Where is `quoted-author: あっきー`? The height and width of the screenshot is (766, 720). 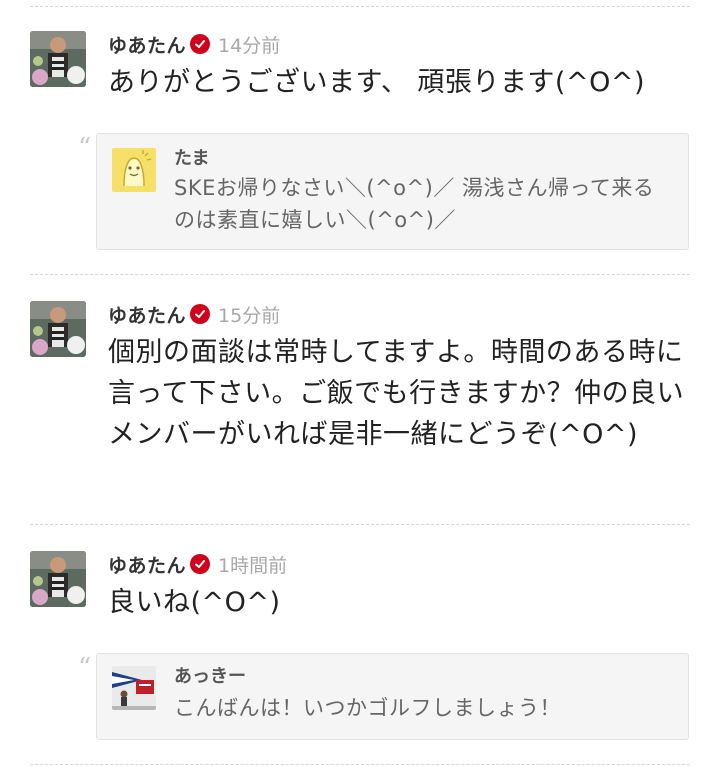
quoted-author: あっきー is located at coordinates (210, 675).